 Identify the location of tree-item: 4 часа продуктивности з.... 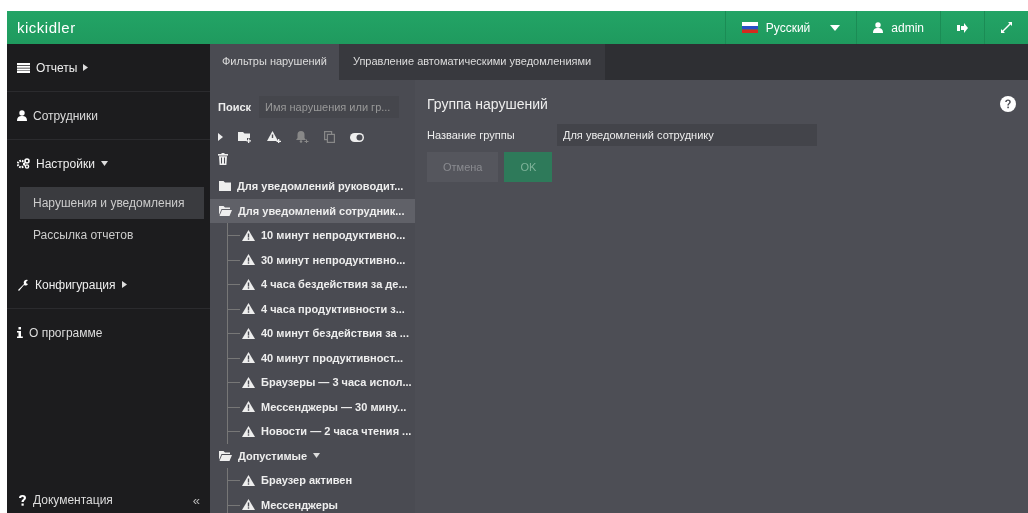
(321, 308).